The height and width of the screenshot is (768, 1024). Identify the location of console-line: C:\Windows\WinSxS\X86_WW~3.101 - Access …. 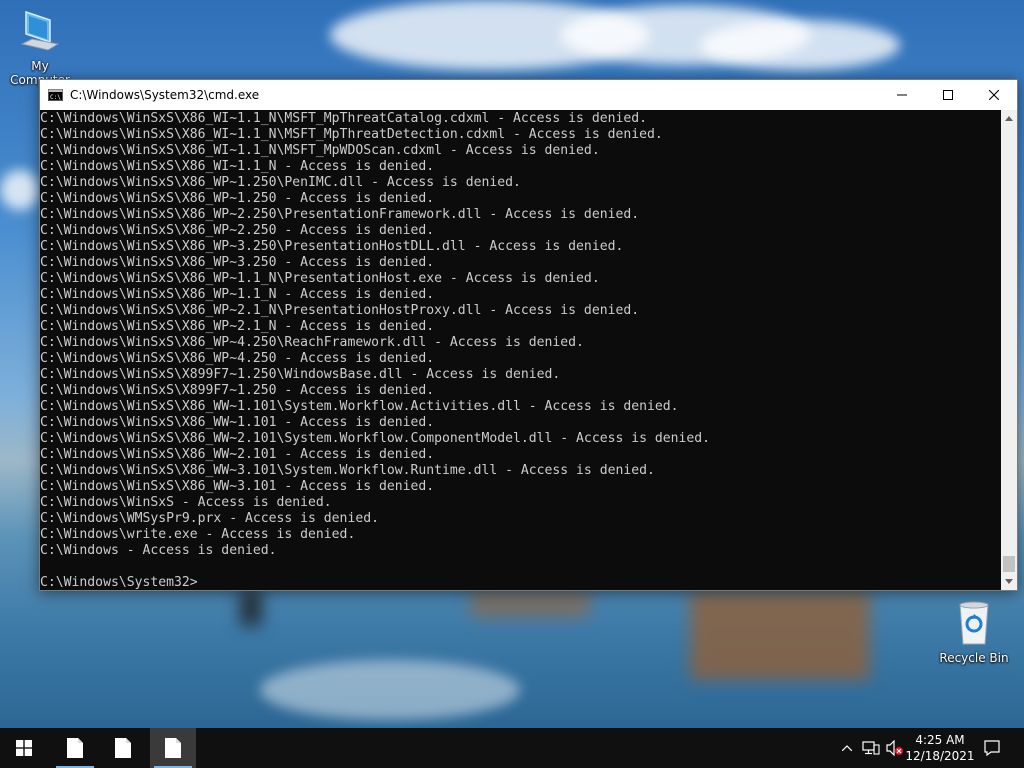
(237, 486).